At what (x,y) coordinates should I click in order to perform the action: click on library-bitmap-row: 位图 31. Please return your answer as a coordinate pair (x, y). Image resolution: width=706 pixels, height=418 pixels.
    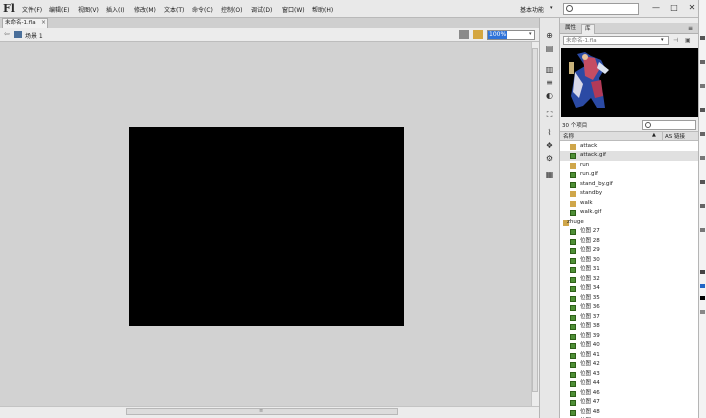
    Looking at the image, I should click on (629, 270).